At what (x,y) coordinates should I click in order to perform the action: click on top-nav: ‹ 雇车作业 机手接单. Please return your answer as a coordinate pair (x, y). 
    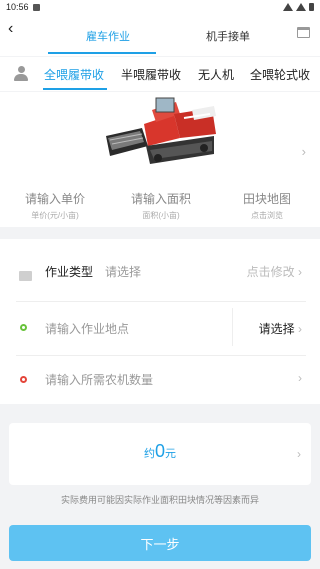
    Looking at the image, I should click on (160, 35).